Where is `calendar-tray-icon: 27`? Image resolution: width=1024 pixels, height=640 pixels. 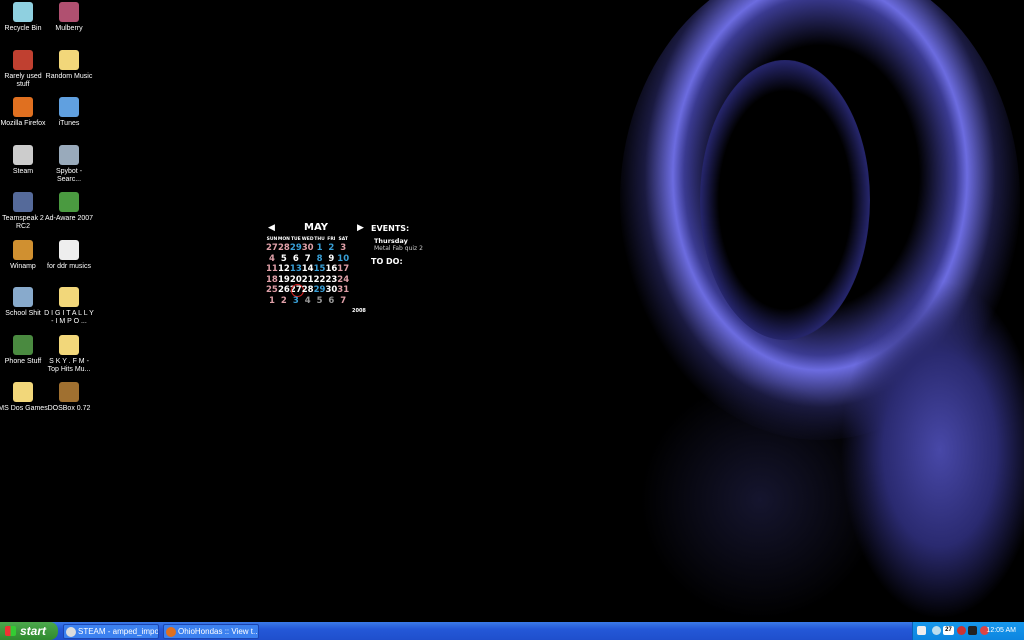 calendar-tray-icon: 27 is located at coordinates (948, 630).